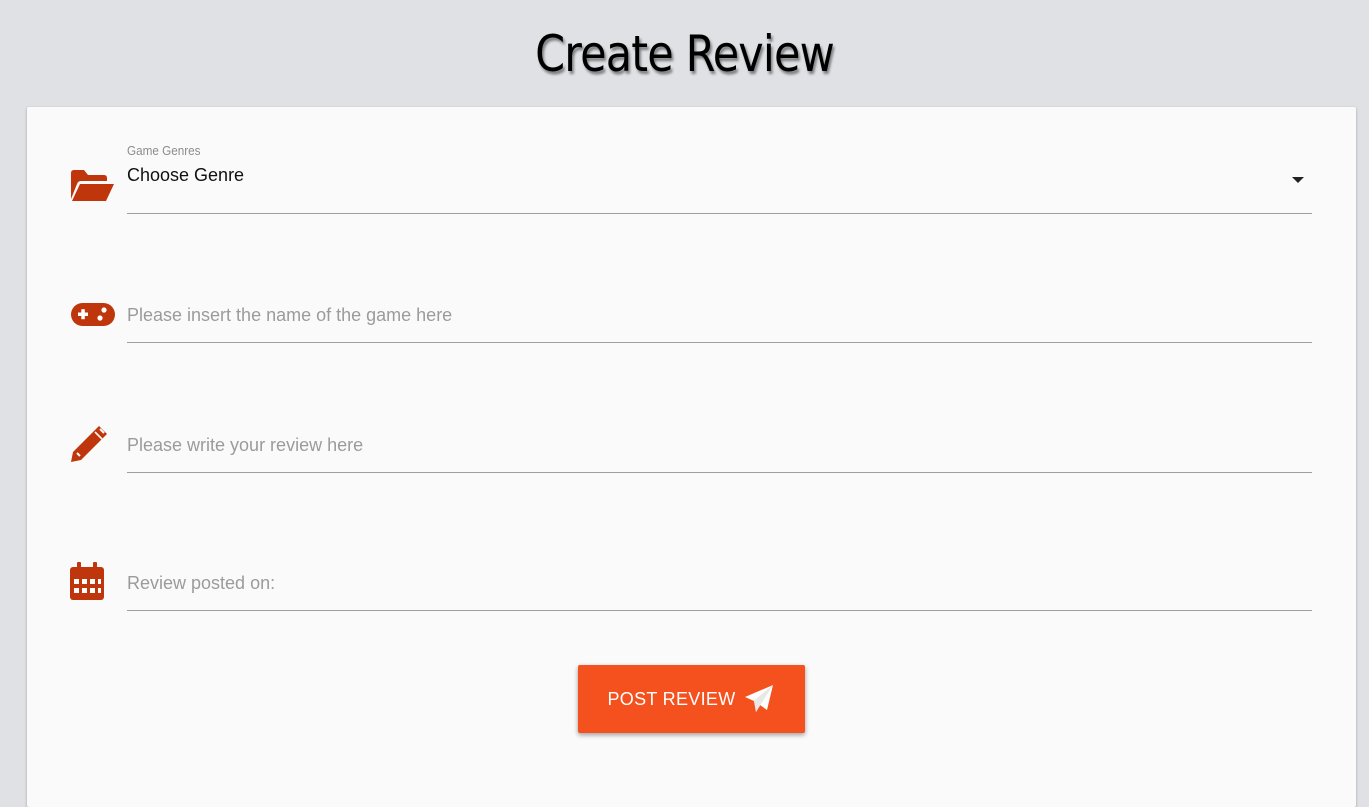  I want to click on review-field, so click(719, 451).